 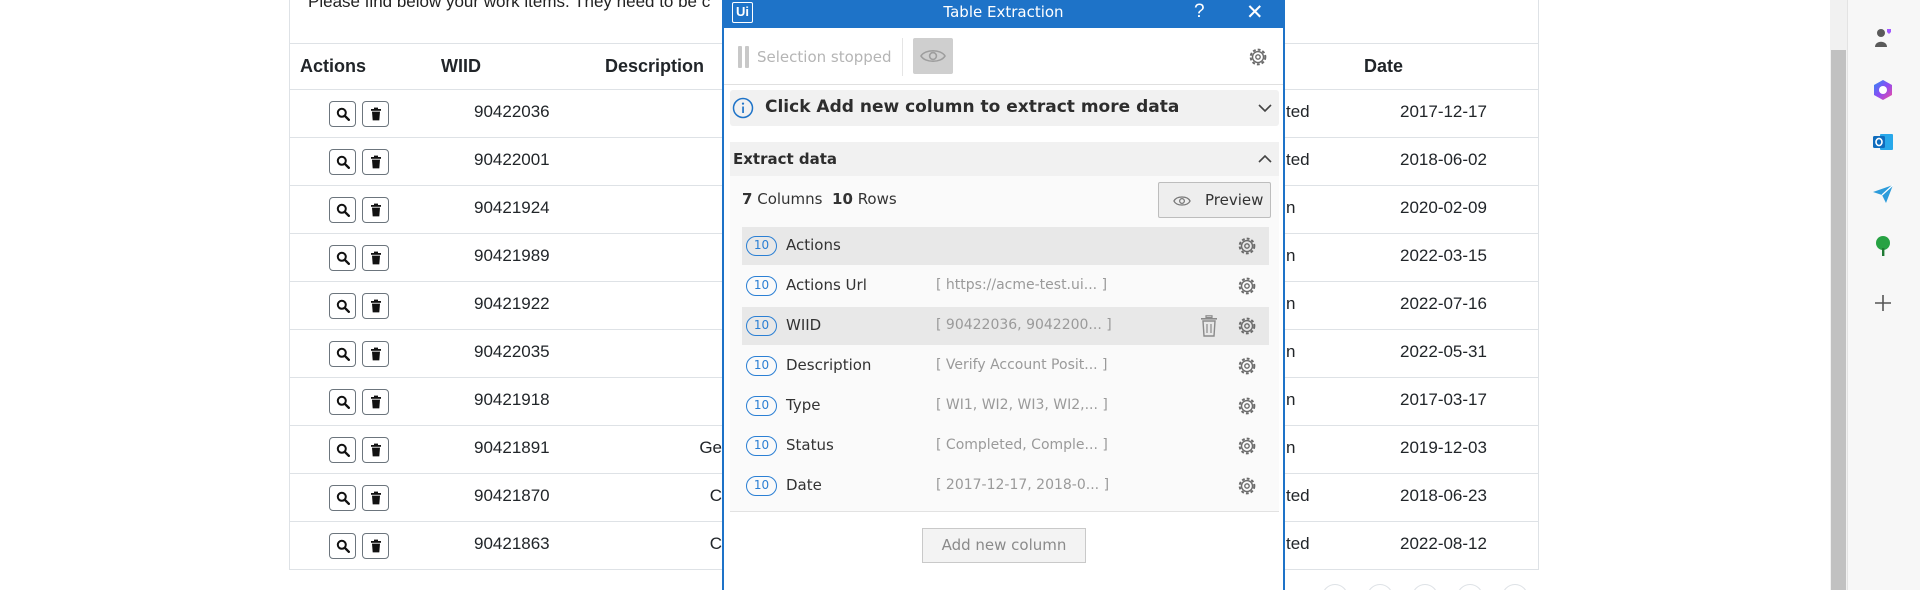 I want to click on chevron-down-icon, so click(x=1265, y=108).